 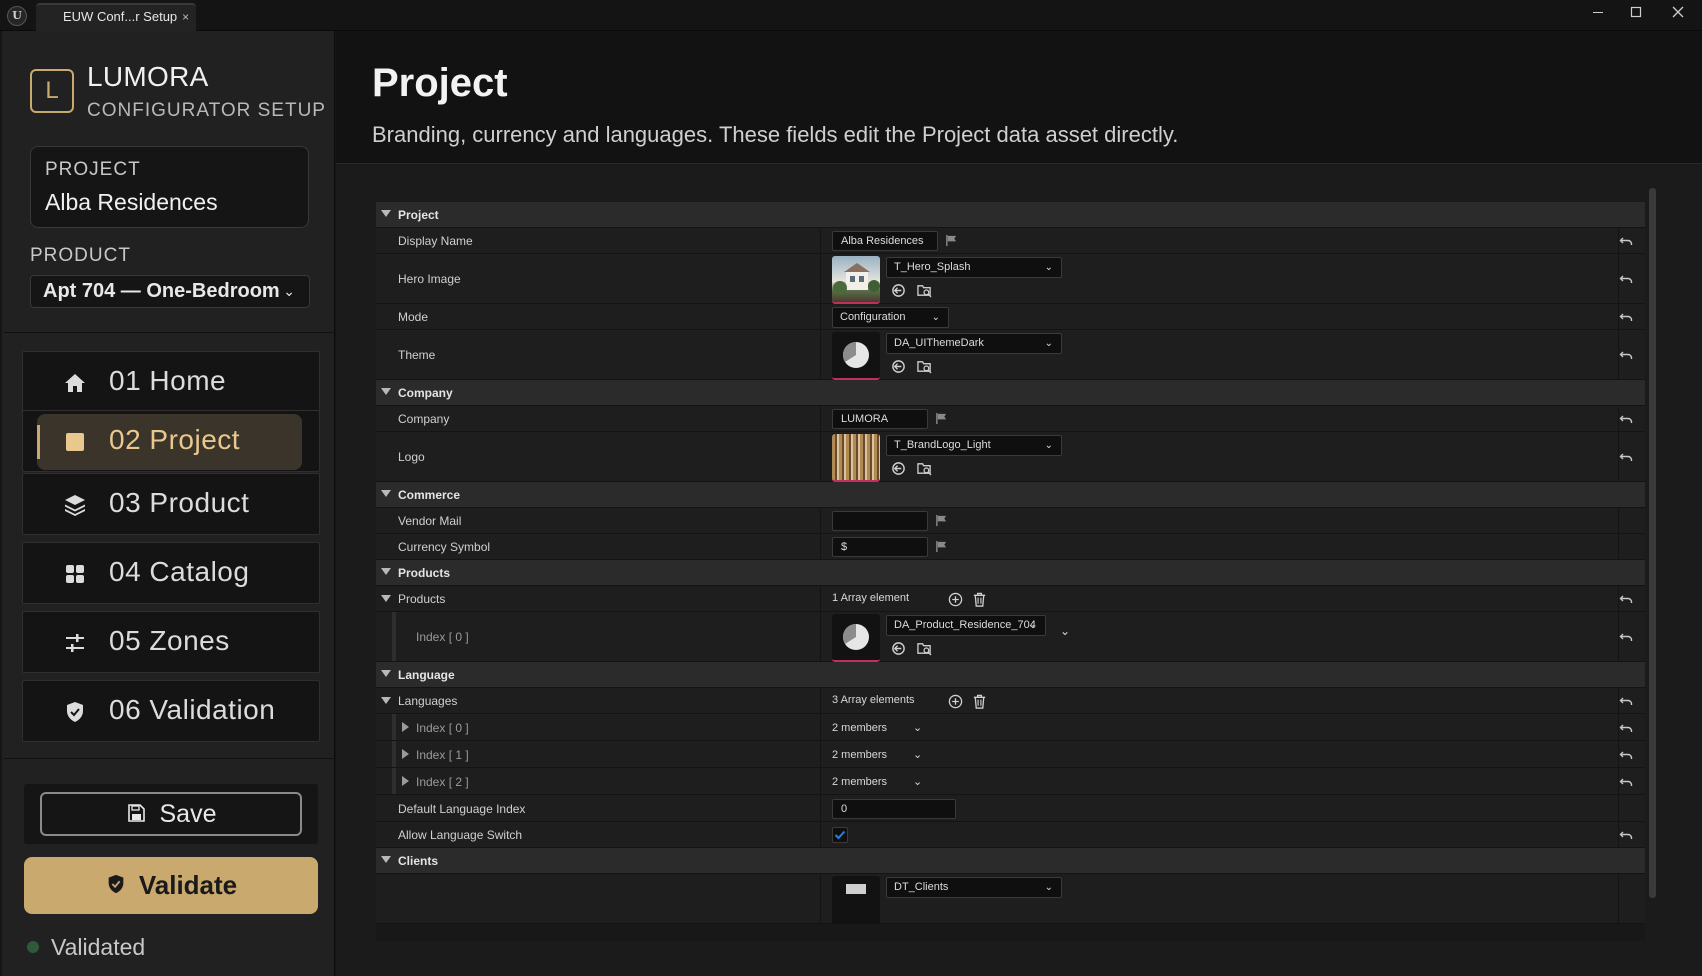 What do you see at coordinates (1652, 543) in the screenshot?
I see `details-scrollbar` at bounding box center [1652, 543].